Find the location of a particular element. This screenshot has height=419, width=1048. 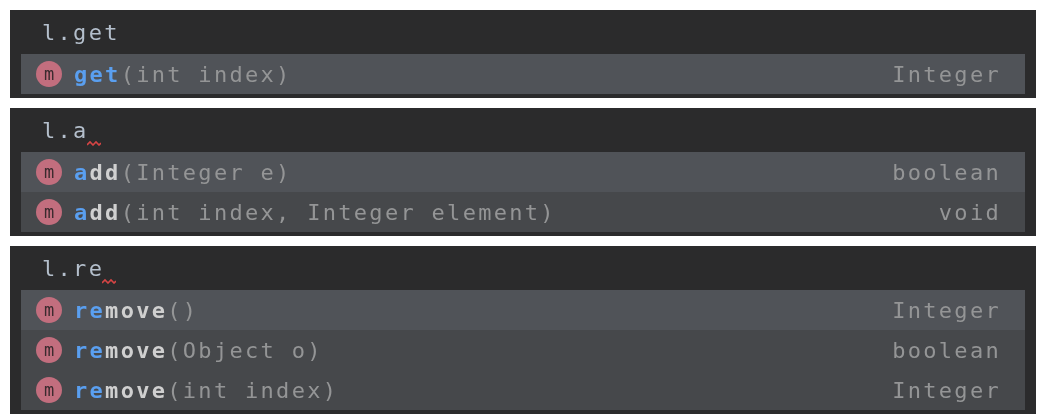

return-type: void is located at coordinates (969, 212).